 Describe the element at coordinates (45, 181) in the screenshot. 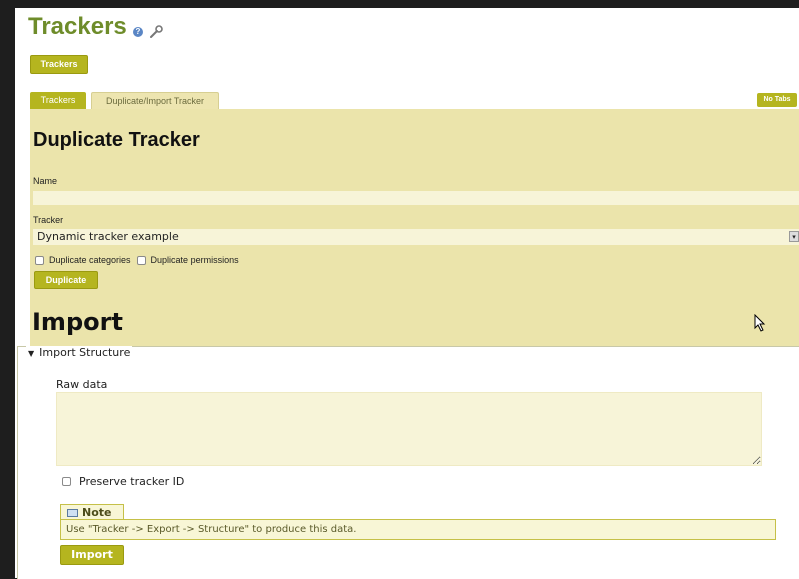

I see `name-label: Name` at that location.